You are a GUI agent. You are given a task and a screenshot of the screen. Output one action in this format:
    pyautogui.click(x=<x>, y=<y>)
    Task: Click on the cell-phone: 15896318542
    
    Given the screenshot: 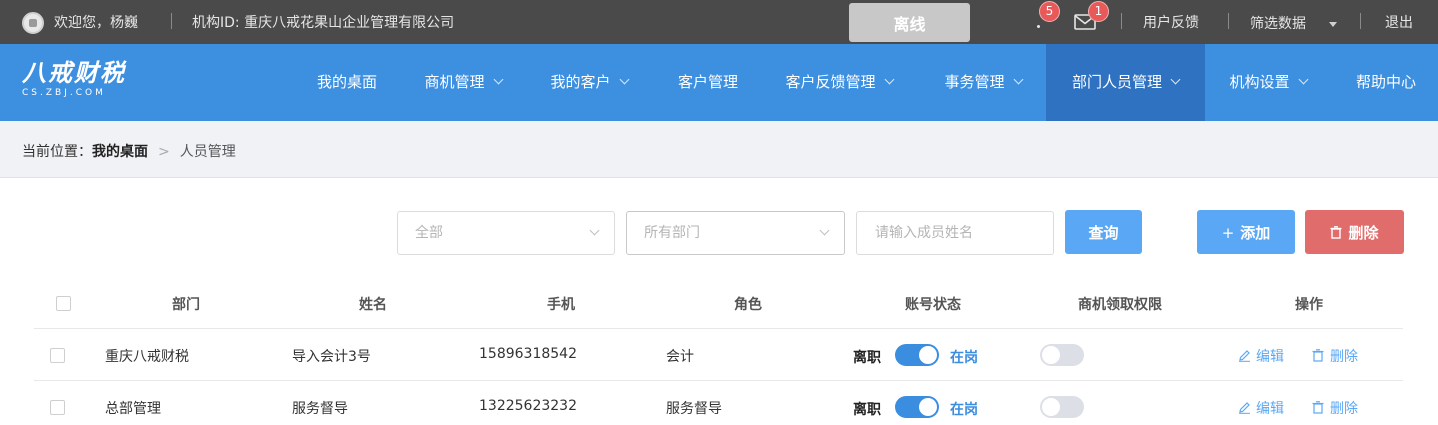 What is the action you would take?
    pyautogui.click(x=528, y=354)
    